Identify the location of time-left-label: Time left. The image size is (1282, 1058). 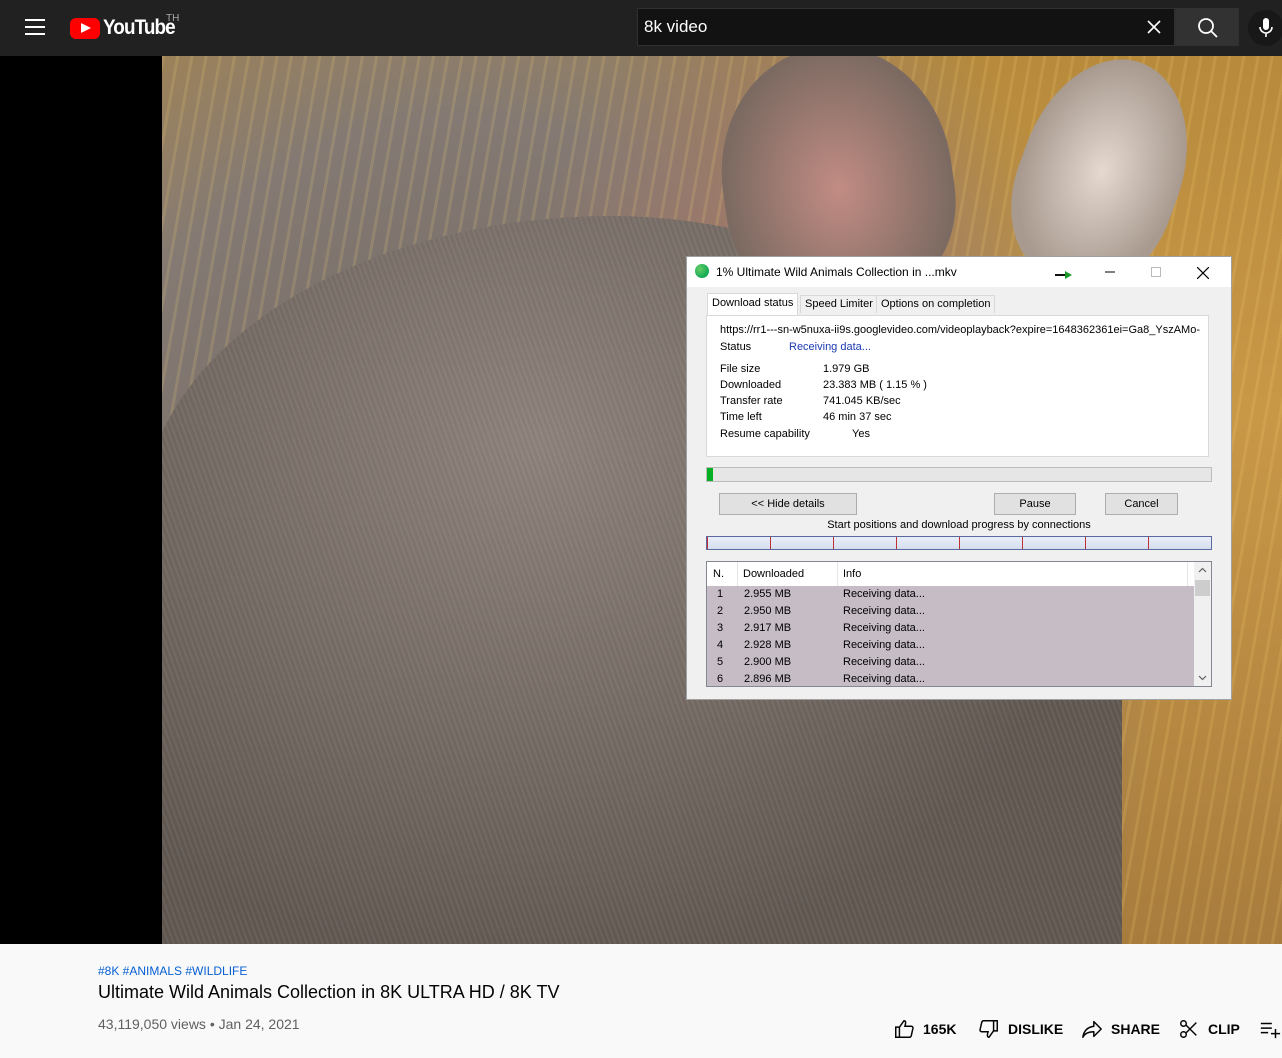
(741, 417).